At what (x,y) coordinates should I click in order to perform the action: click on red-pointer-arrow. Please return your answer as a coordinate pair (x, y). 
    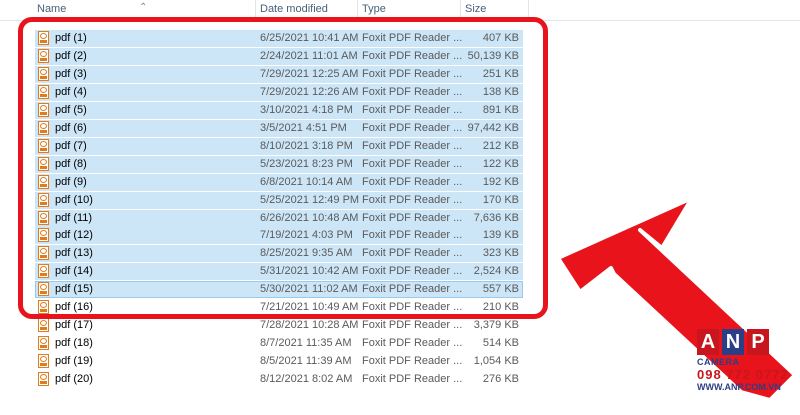
    Looking at the image, I should click on (676, 299).